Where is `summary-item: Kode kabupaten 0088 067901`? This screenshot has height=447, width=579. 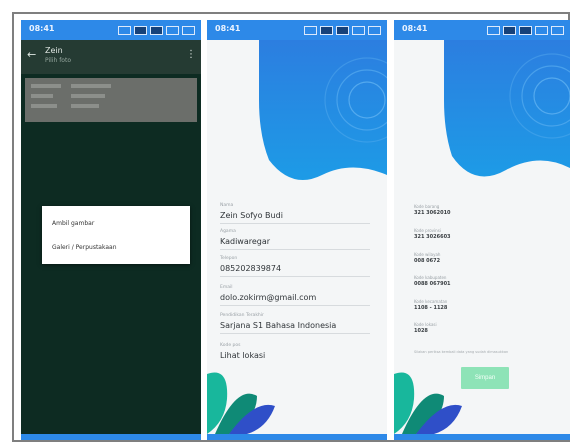
summary-item: Kode kabupaten 0088 067901 is located at coordinates (432, 281).